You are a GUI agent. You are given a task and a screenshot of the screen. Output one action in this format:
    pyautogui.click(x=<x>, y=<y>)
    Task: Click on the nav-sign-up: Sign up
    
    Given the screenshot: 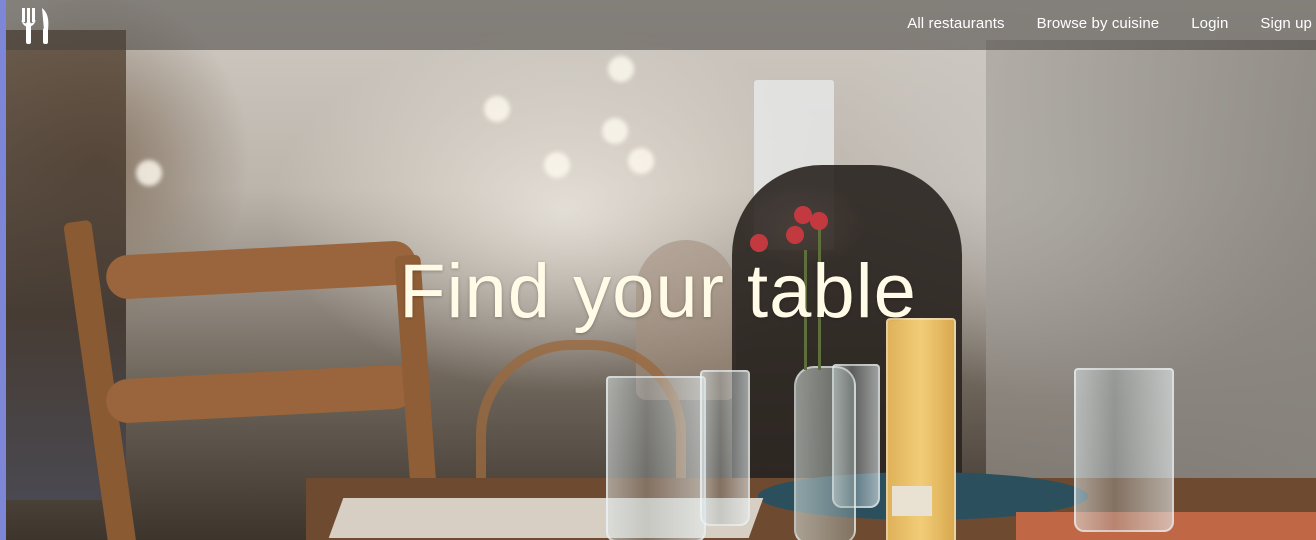 What is the action you would take?
    pyautogui.click(x=1286, y=23)
    